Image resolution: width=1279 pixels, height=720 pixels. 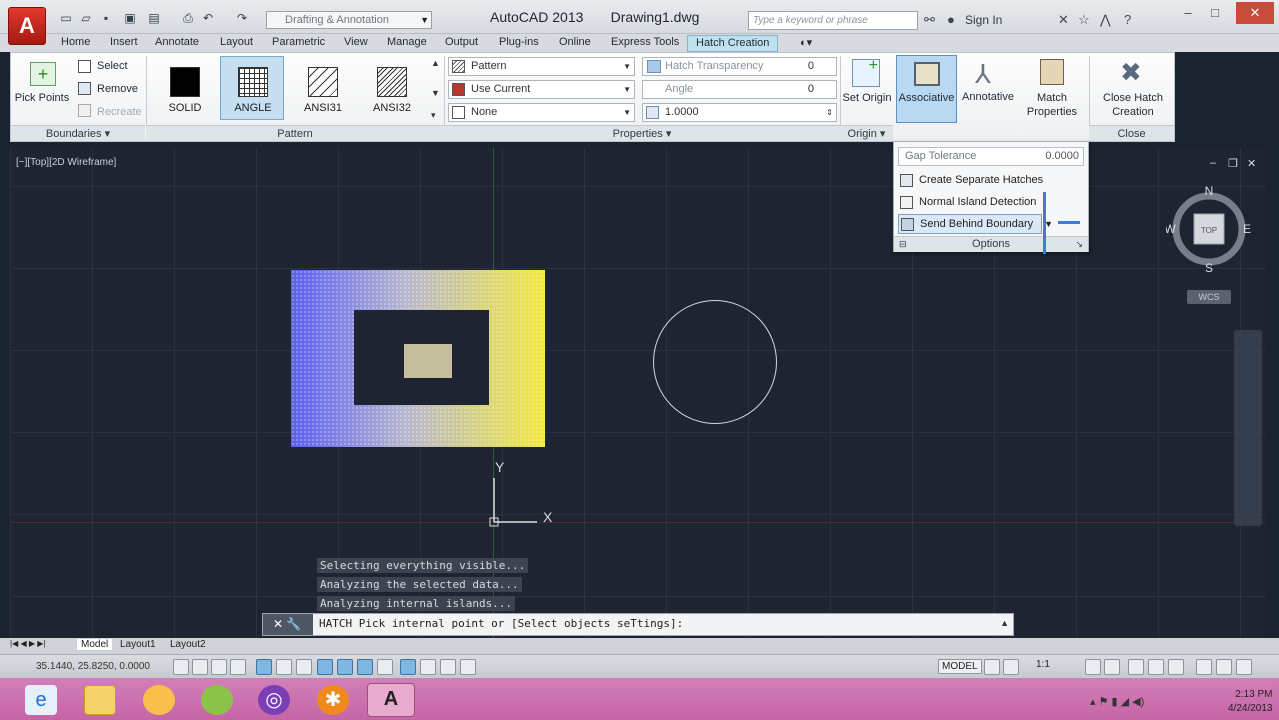 What do you see at coordinates (333, 700) in the screenshot?
I see `orange-app-icon: ✱` at bounding box center [333, 700].